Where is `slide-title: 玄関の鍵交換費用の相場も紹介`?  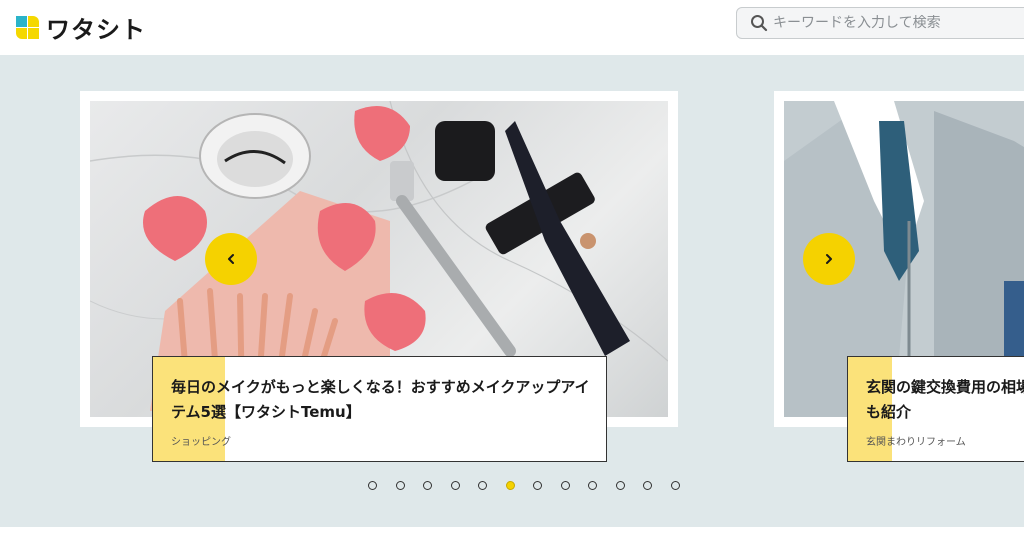 slide-title: 玄関の鍵交換費用の相場も紹介 is located at coordinates (945, 400).